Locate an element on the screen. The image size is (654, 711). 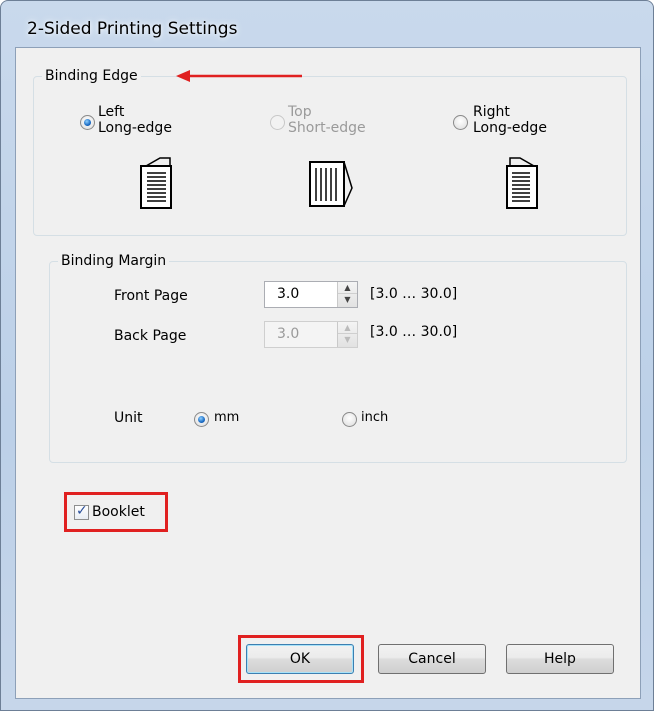
binding-margin-legend: Binding Margin is located at coordinates (114, 261).